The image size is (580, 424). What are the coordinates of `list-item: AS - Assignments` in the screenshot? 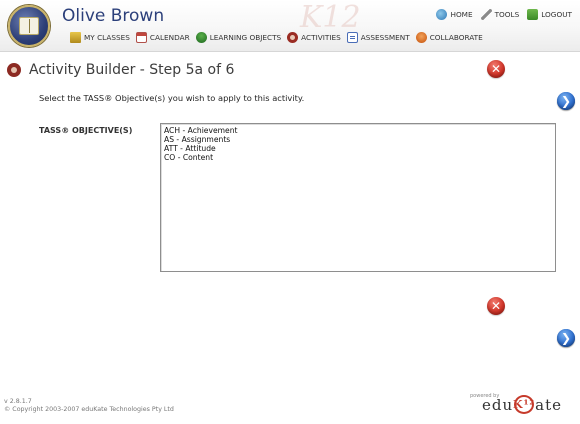 It's located at (358, 139).